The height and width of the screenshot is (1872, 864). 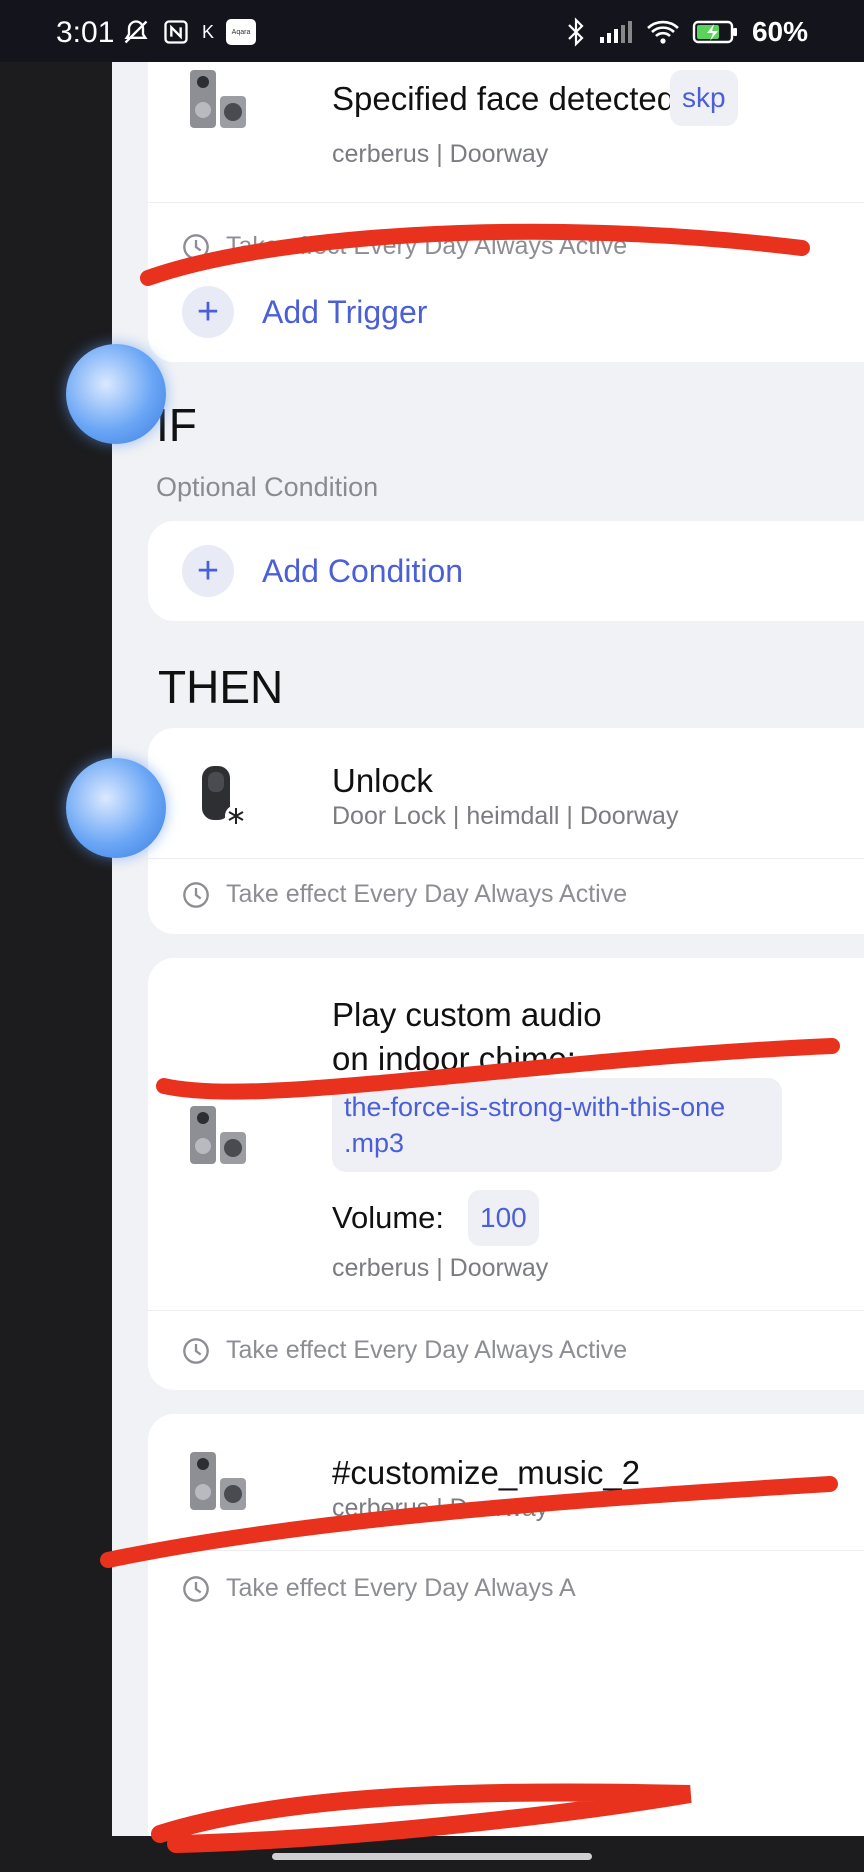 I want to click on if-subheading: Optional Condition, so click(x=267, y=487).